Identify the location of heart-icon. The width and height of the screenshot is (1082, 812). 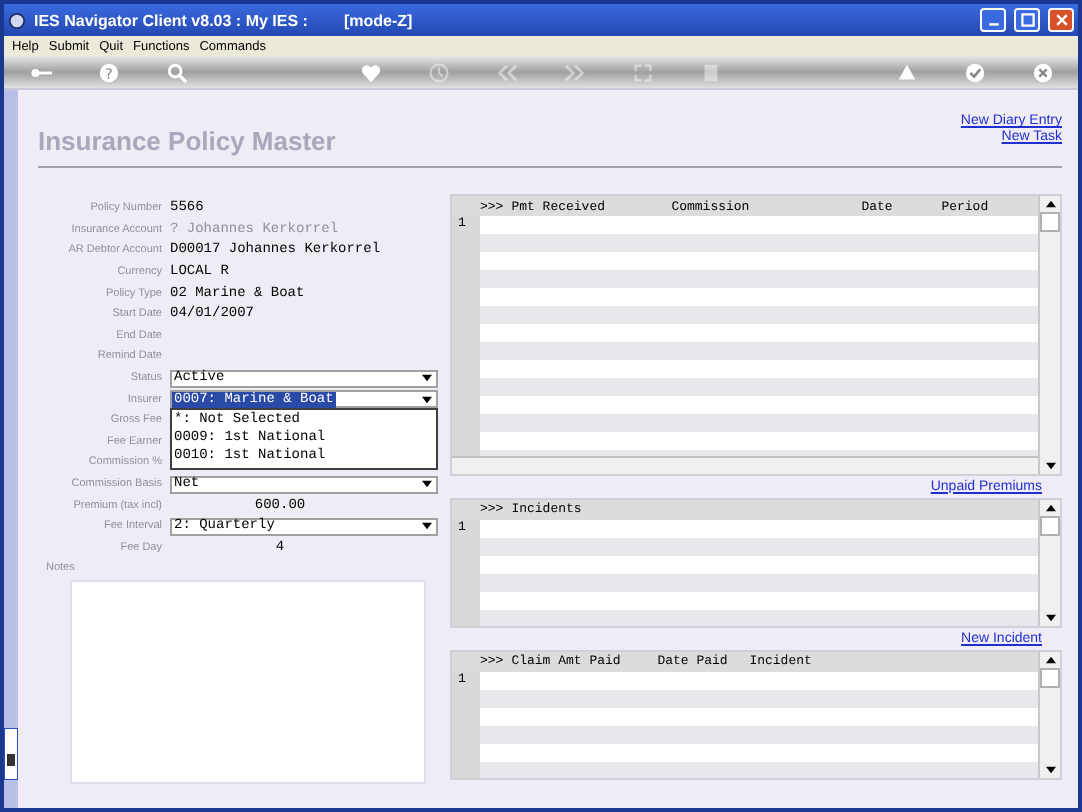
(371, 72).